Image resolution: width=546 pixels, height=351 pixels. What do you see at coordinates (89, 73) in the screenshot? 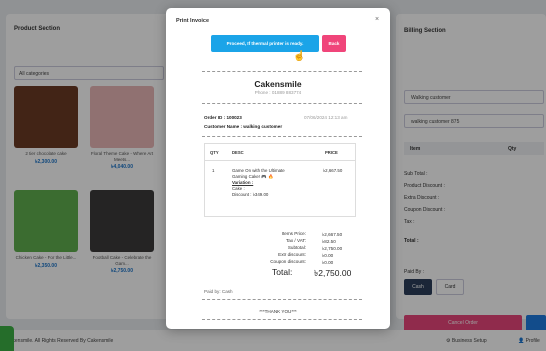
I see `category-select: All categories` at bounding box center [89, 73].